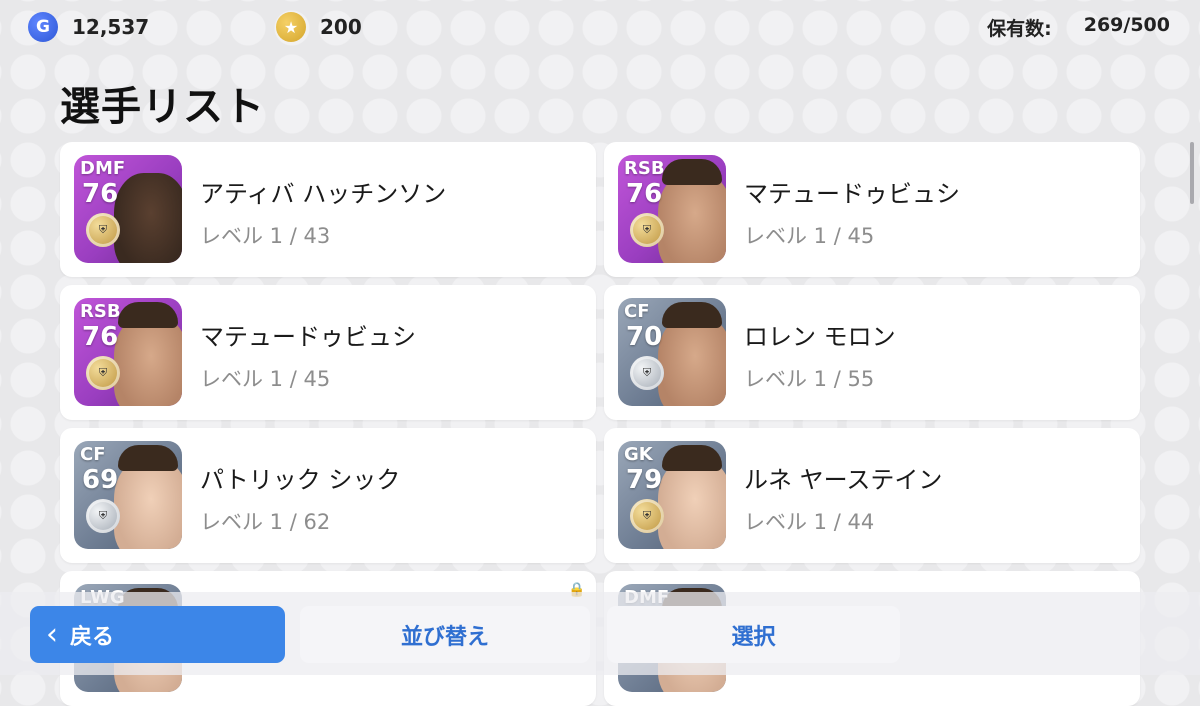 The width and height of the screenshot is (1200, 706). What do you see at coordinates (1126, 25) in the screenshot?
I see `ownership-value: 269/500` at bounding box center [1126, 25].